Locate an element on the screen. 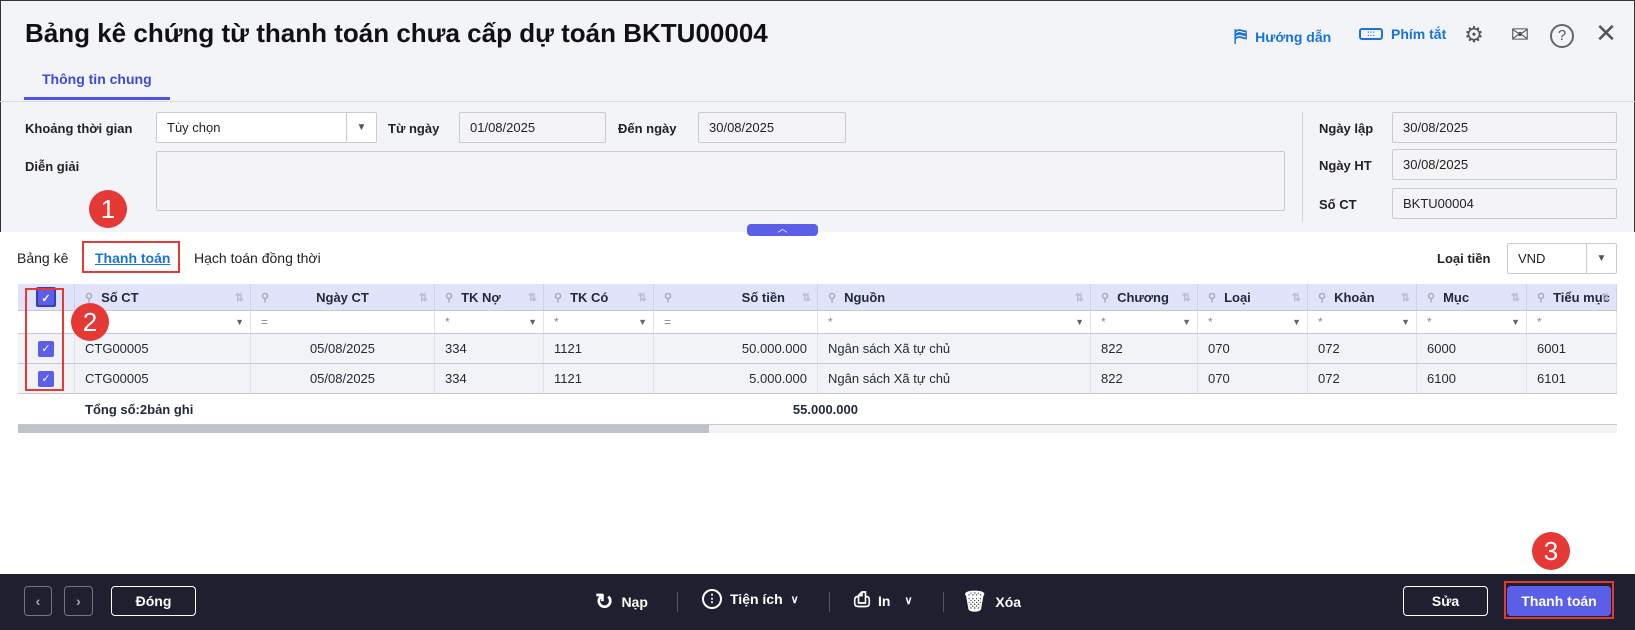 The image size is (1635, 630). horizontal-scrollbar is located at coordinates (817, 429).